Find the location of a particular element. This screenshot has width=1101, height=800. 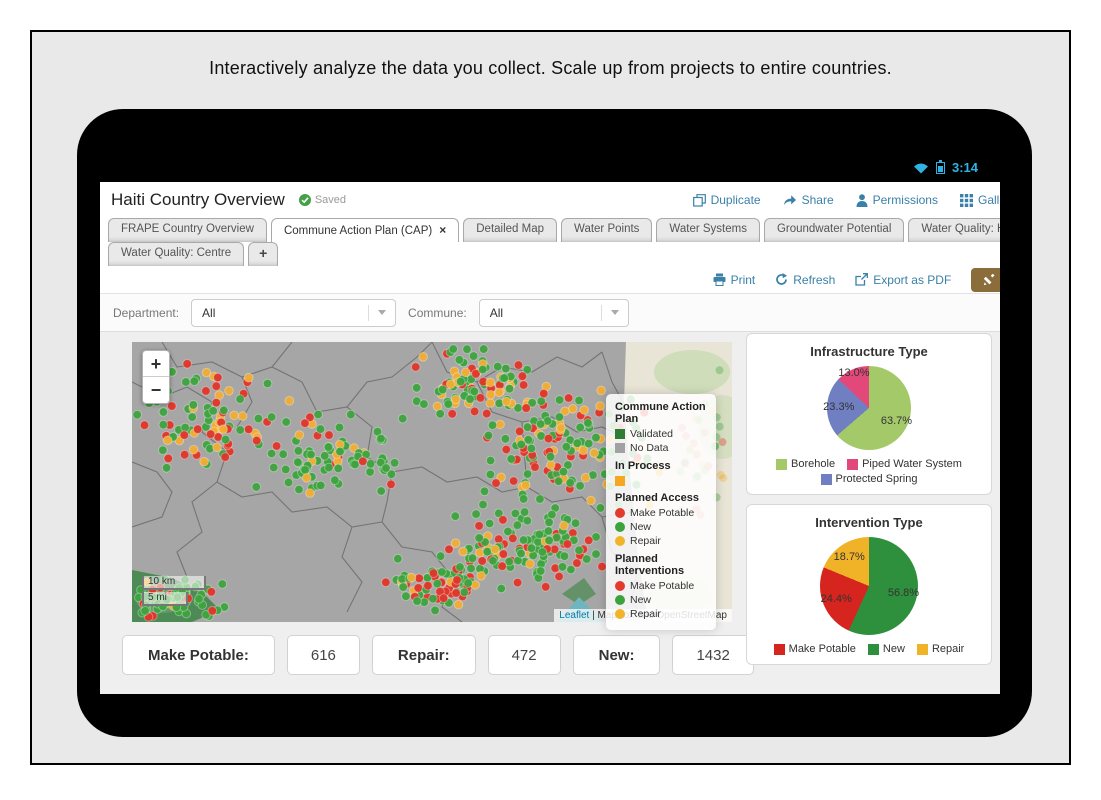

tab-water-points: Water Points is located at coordinates (607, 230).